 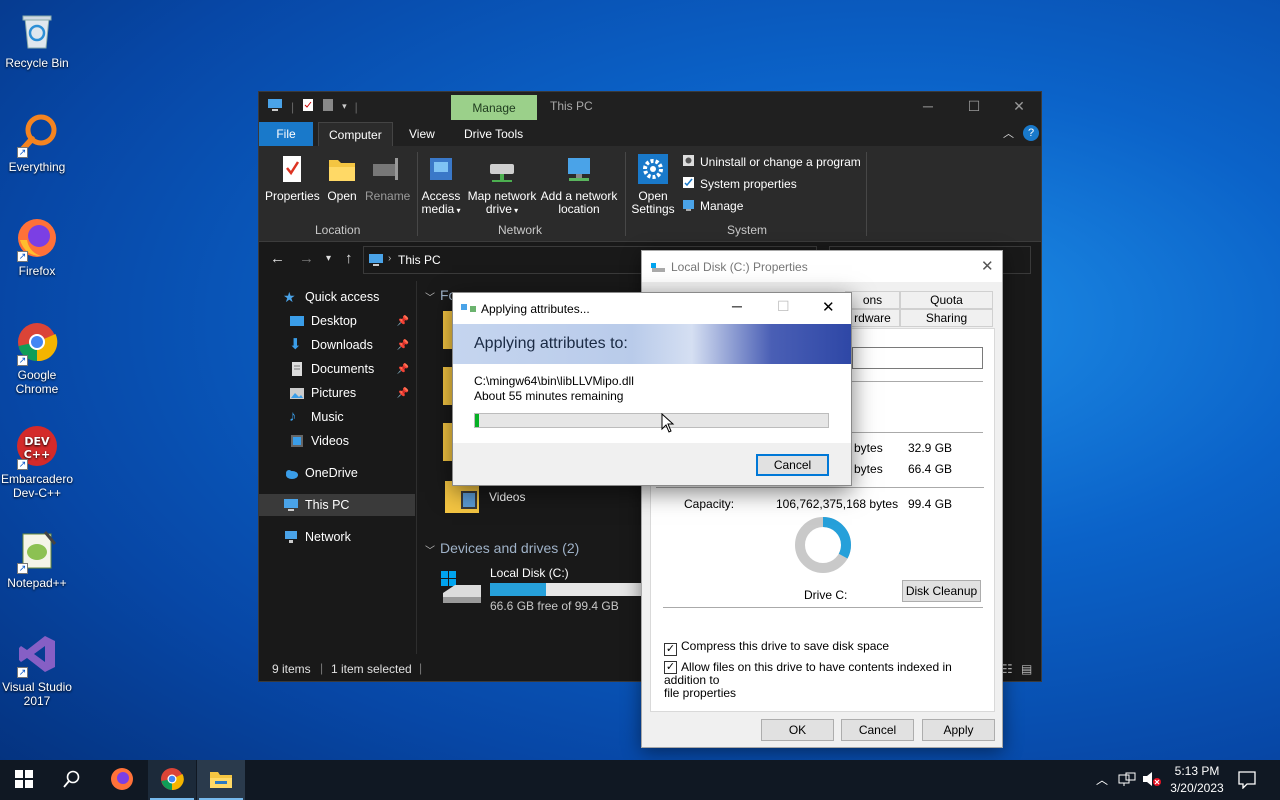 What do you see at coordinates (37, 358) in the screenshot?
I see `desktop-icon-chrome: ↗ Google Chrome` at bounding box center [37, 358].